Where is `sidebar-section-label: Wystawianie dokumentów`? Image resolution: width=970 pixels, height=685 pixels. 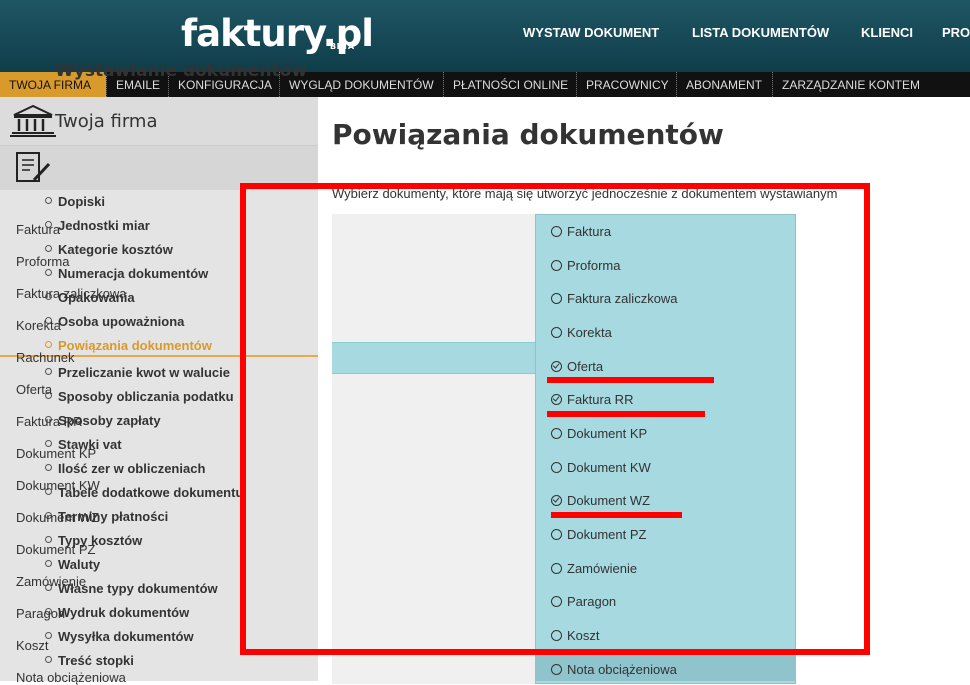 sidebar-section-label: Wystawianie dokumentów is located at coordinates (181, 71).